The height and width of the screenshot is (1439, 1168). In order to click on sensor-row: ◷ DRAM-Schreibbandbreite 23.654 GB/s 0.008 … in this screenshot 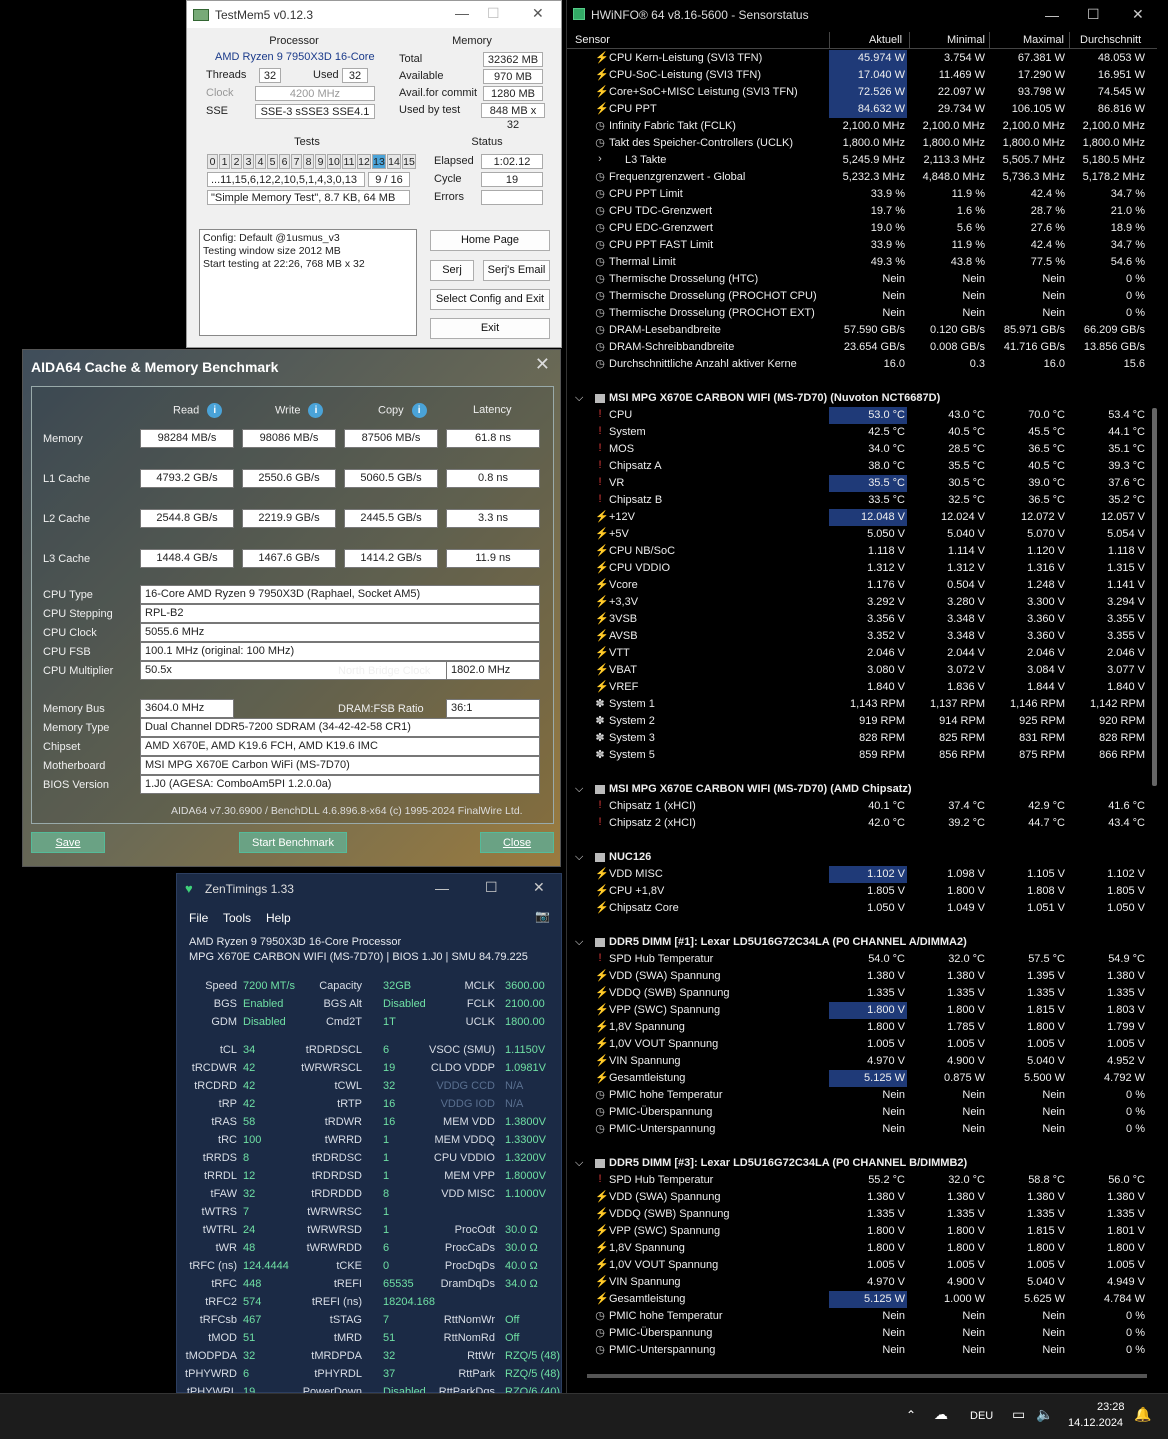, I will do `click(862, 347)`.